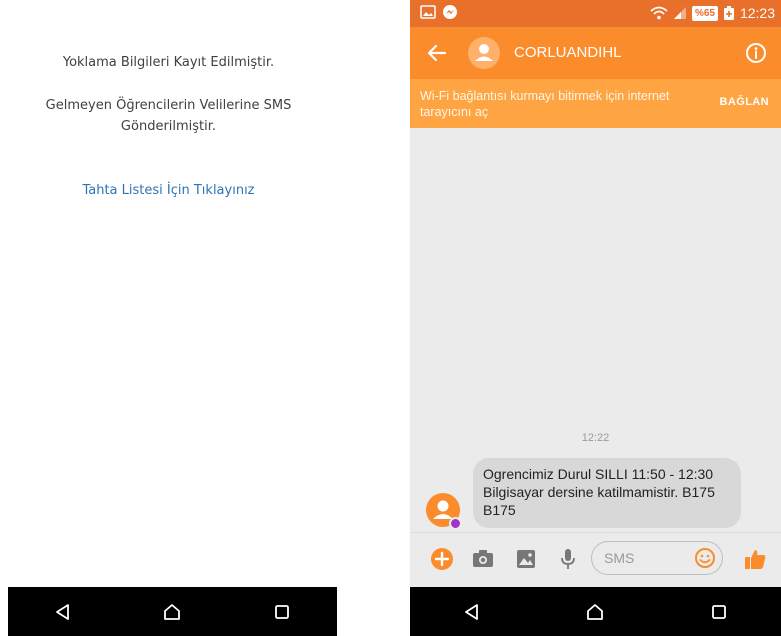  I want to click on cell-signal-icon, so click(679, 13).